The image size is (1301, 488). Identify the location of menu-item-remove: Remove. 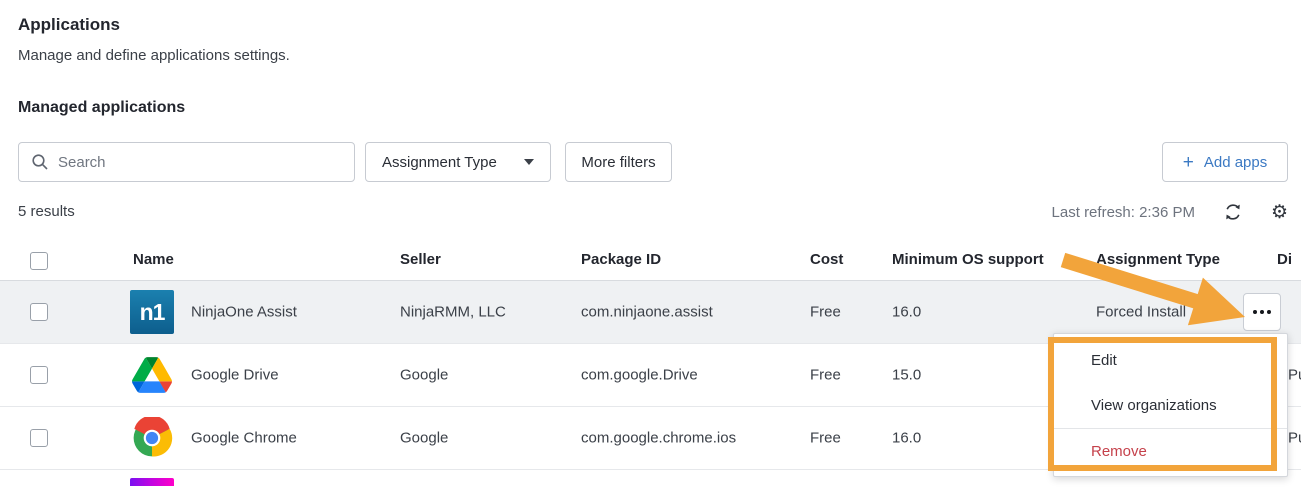
(1170, 451).